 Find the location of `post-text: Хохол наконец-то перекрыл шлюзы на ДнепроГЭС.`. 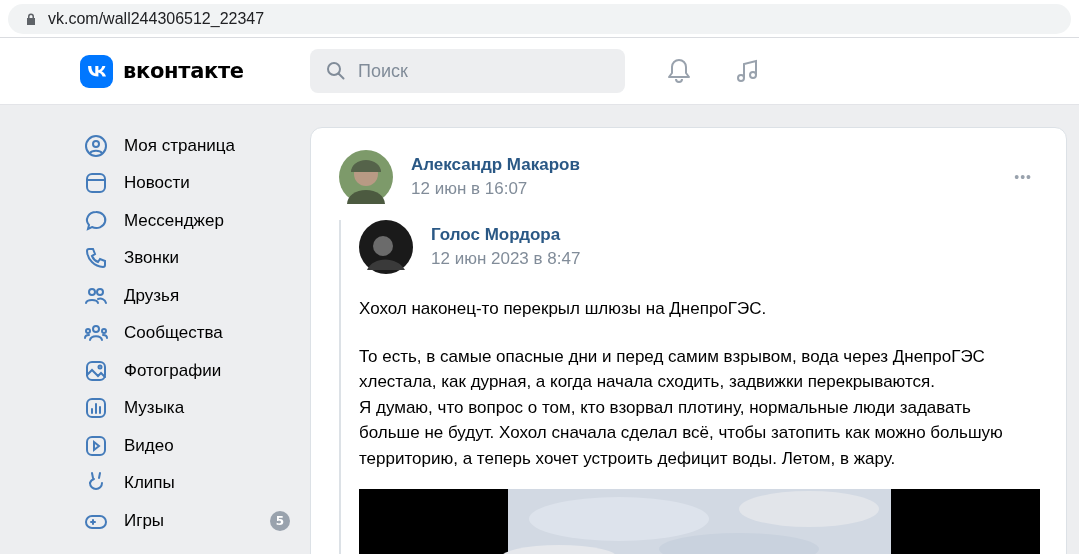

post-text: Хохол наконец-то перекрыл шлюзы на ДнепроГЭС. is located at coordinates (563, 309).